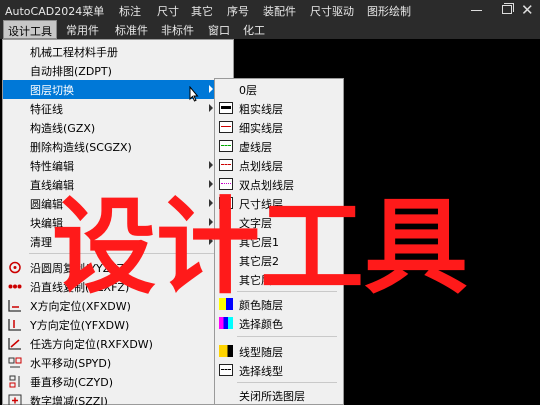 This screenshot has height=405, width=540. I want to click on vertical-move-icon, so click(14, 381).